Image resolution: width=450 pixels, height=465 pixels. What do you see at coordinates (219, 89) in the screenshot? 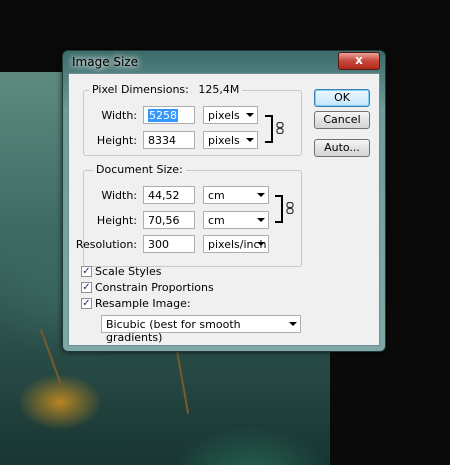
I see `pixel-dimensions-value: 125,4M` at bounding box center [219, 89].